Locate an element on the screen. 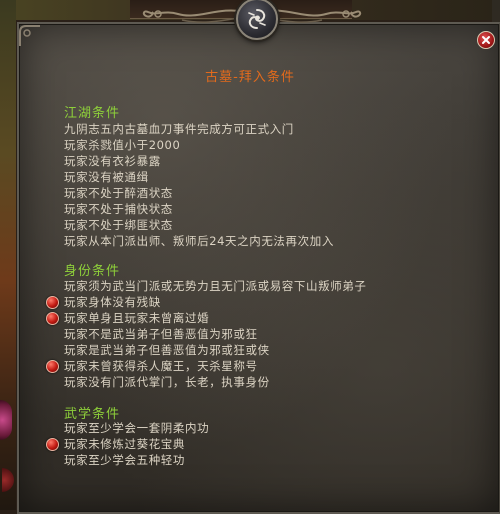 Image resolution: width=500 pixels, height=514 pixels. requirement-text: 玩家不处于醉酒状态 is located at coordinates (118, 193).